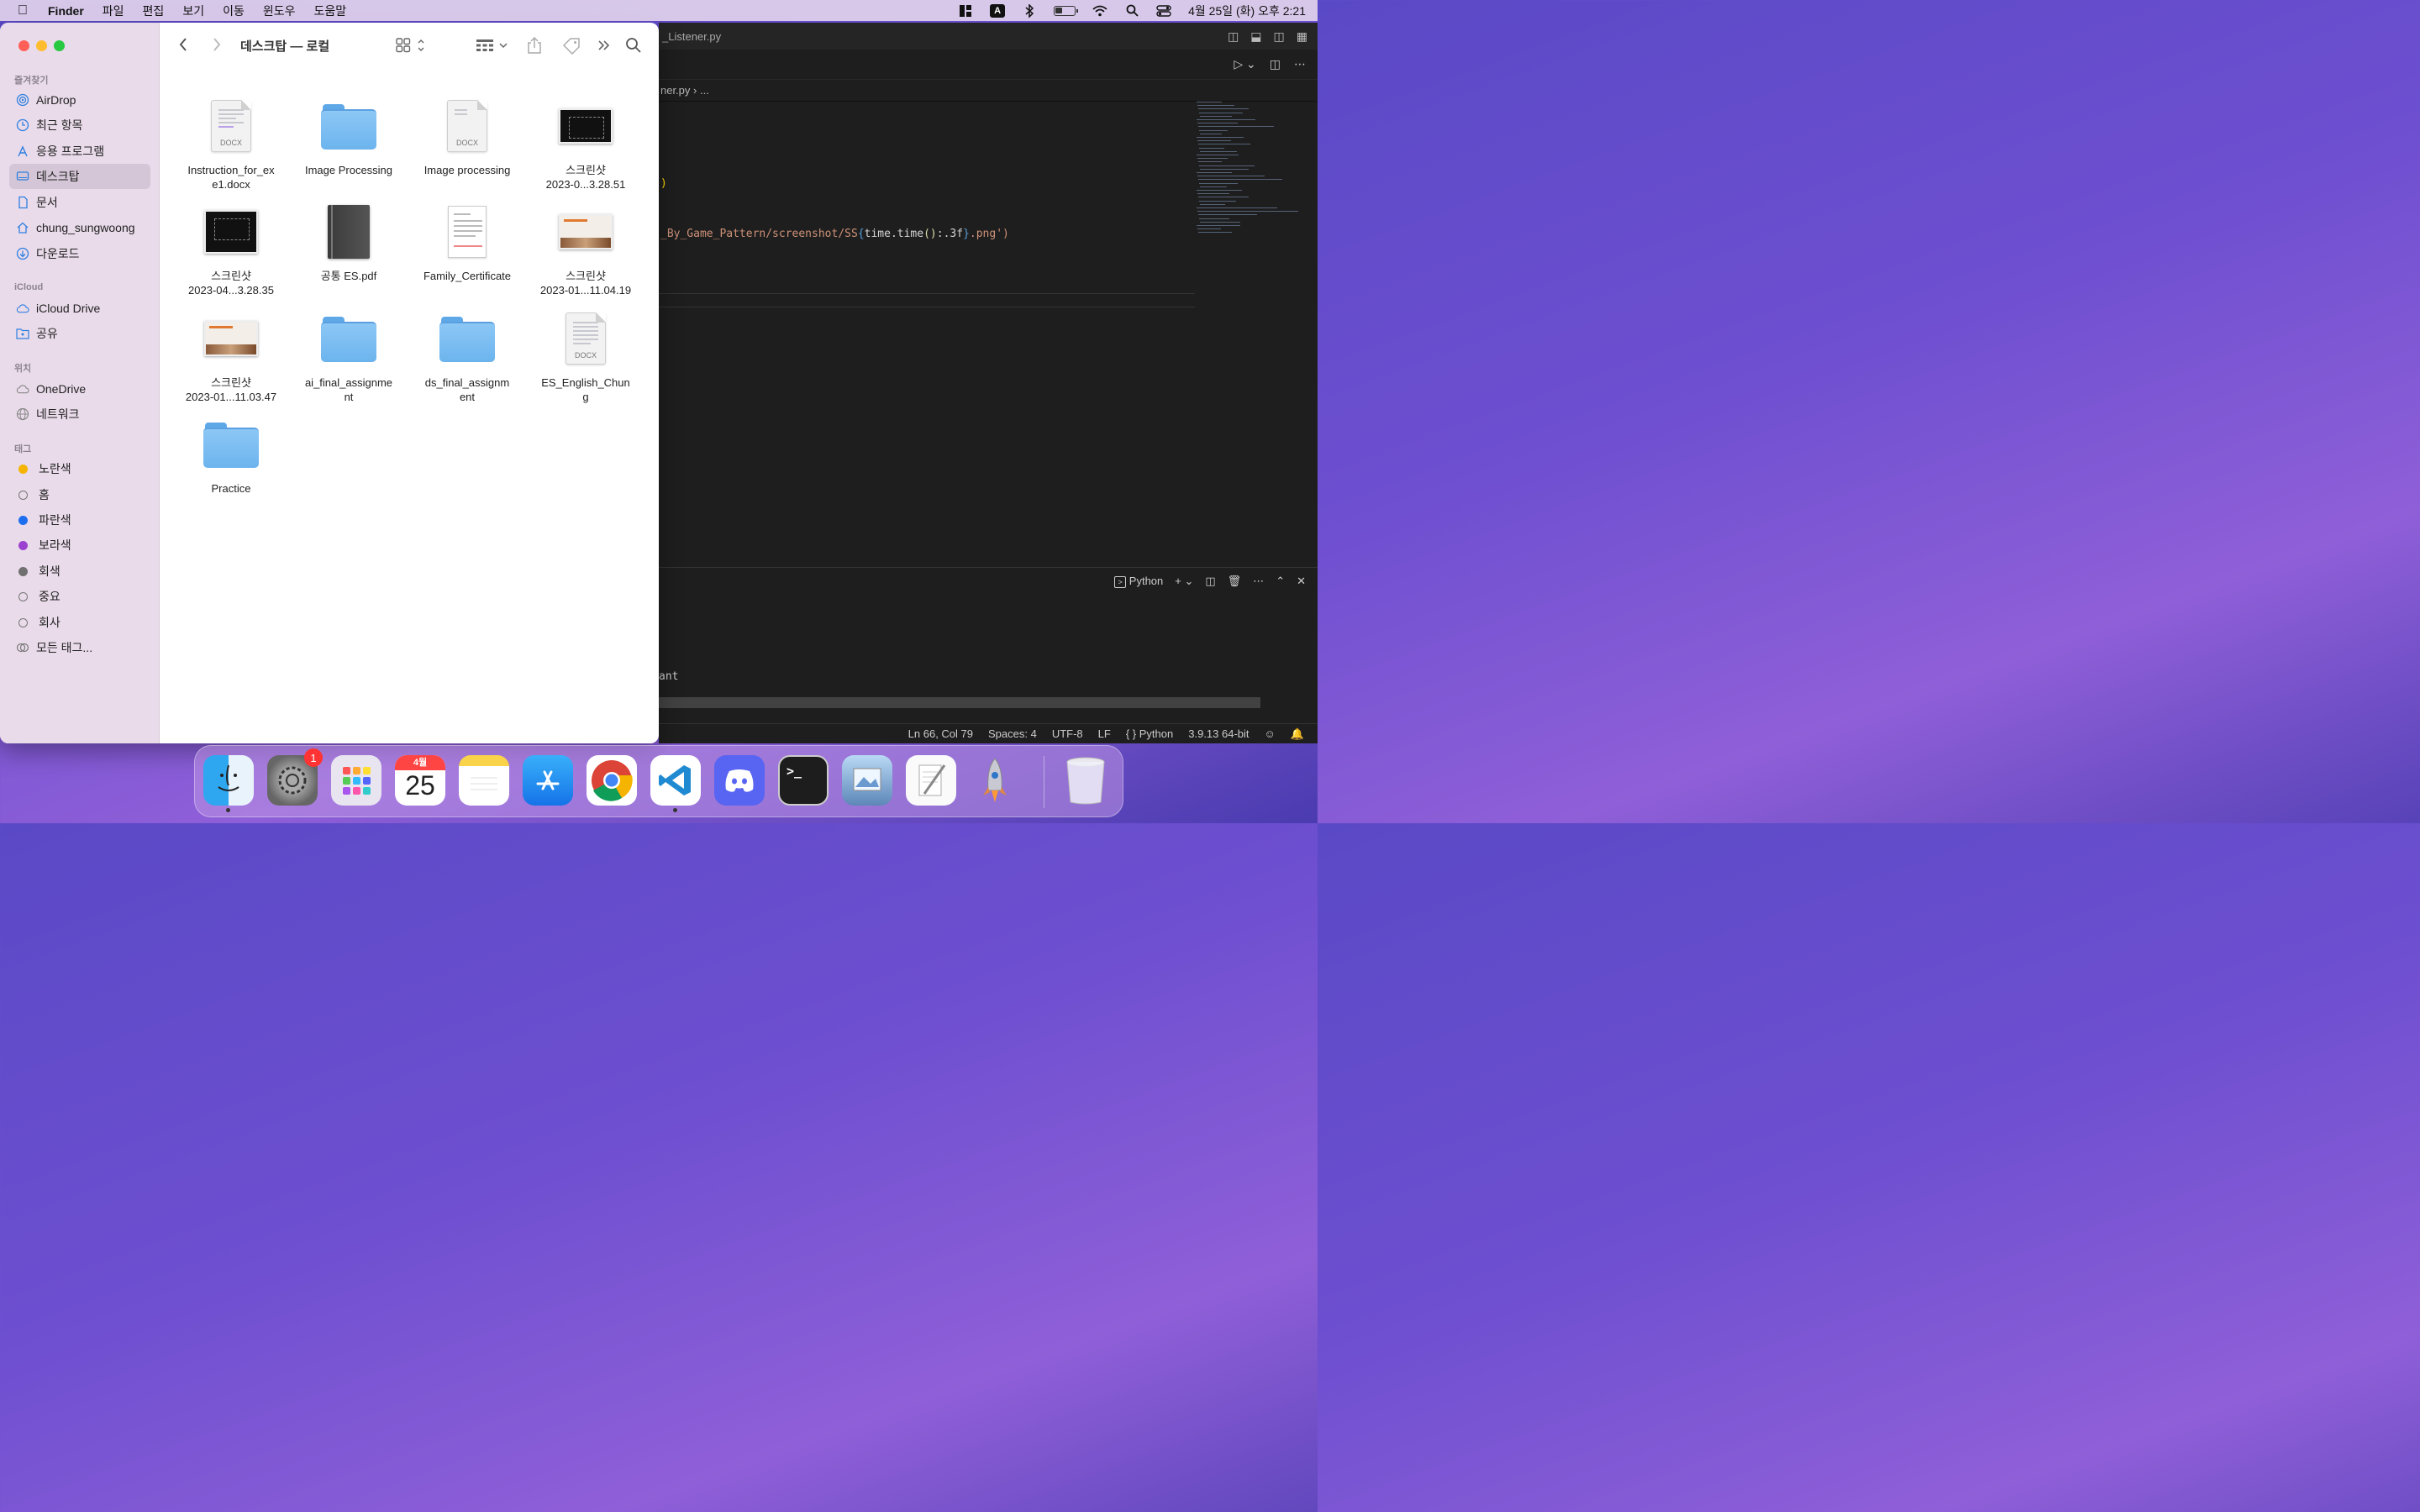 The image size is (2420, 1512). Describe the element at coordinates (931, 780) in the screenshot. I see `textedit-icon` at that location.